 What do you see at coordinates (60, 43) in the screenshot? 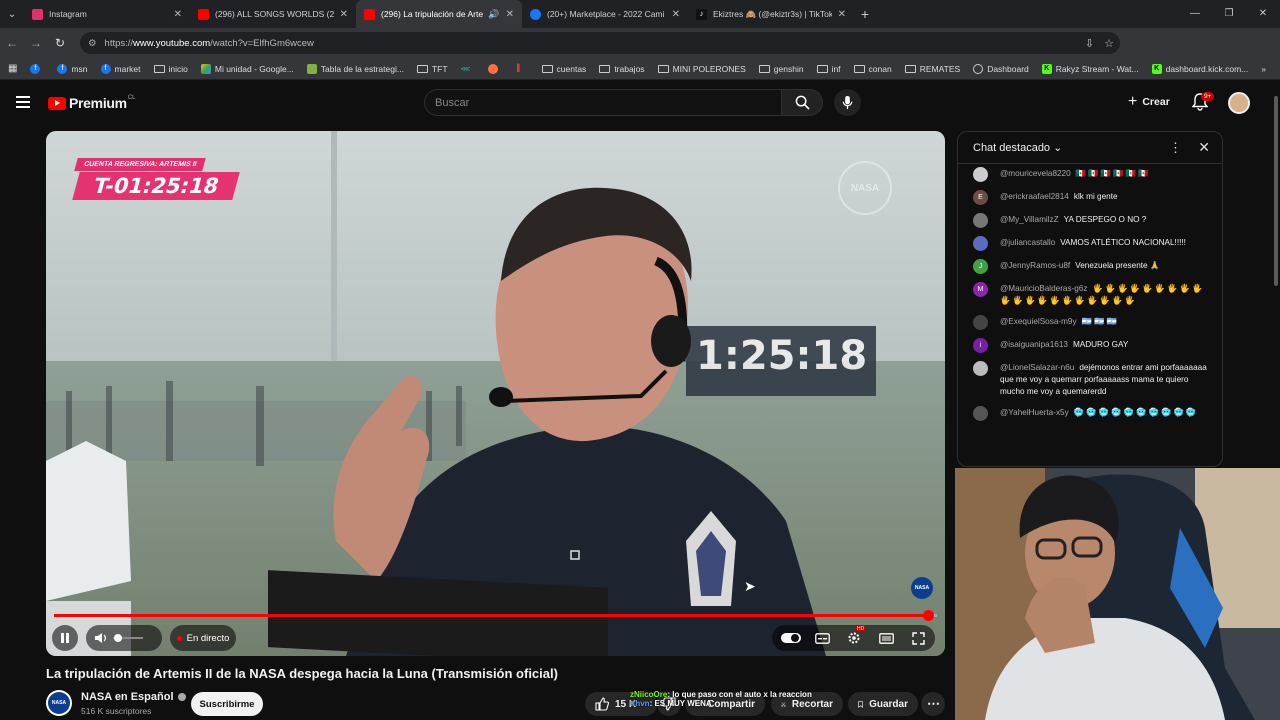
I see `reload-icon: ↻` at bounding box center [60, 43].